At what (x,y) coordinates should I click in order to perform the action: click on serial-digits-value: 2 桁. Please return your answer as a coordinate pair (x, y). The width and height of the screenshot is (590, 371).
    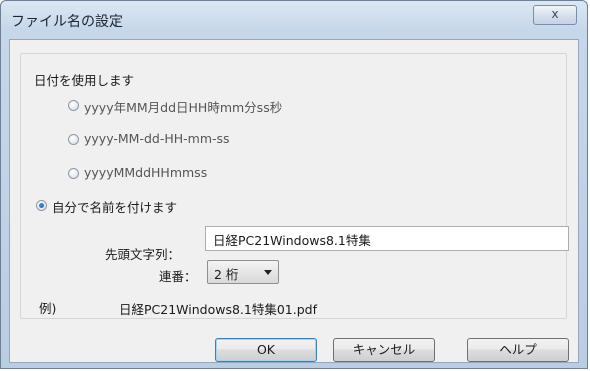
    Looking at the image, I should click on (226, 274).